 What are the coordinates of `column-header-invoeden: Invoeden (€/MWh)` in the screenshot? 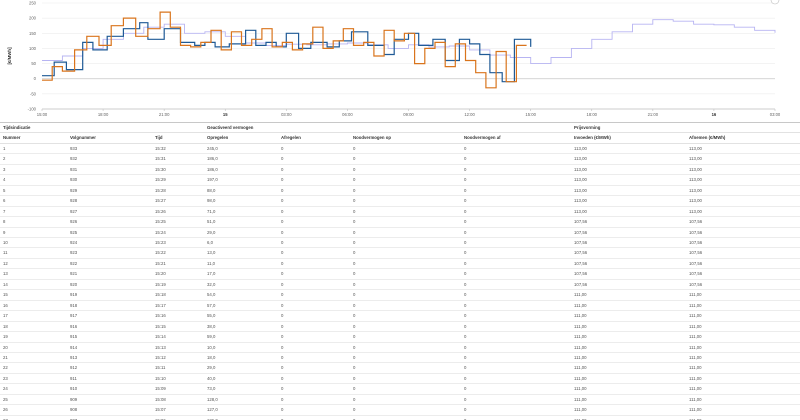 It's located at (629, 138).